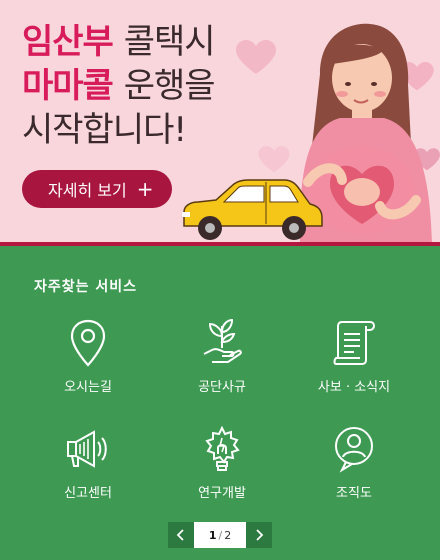  I want to click on headline-accent-2: 마마콜, so click(68, 86).